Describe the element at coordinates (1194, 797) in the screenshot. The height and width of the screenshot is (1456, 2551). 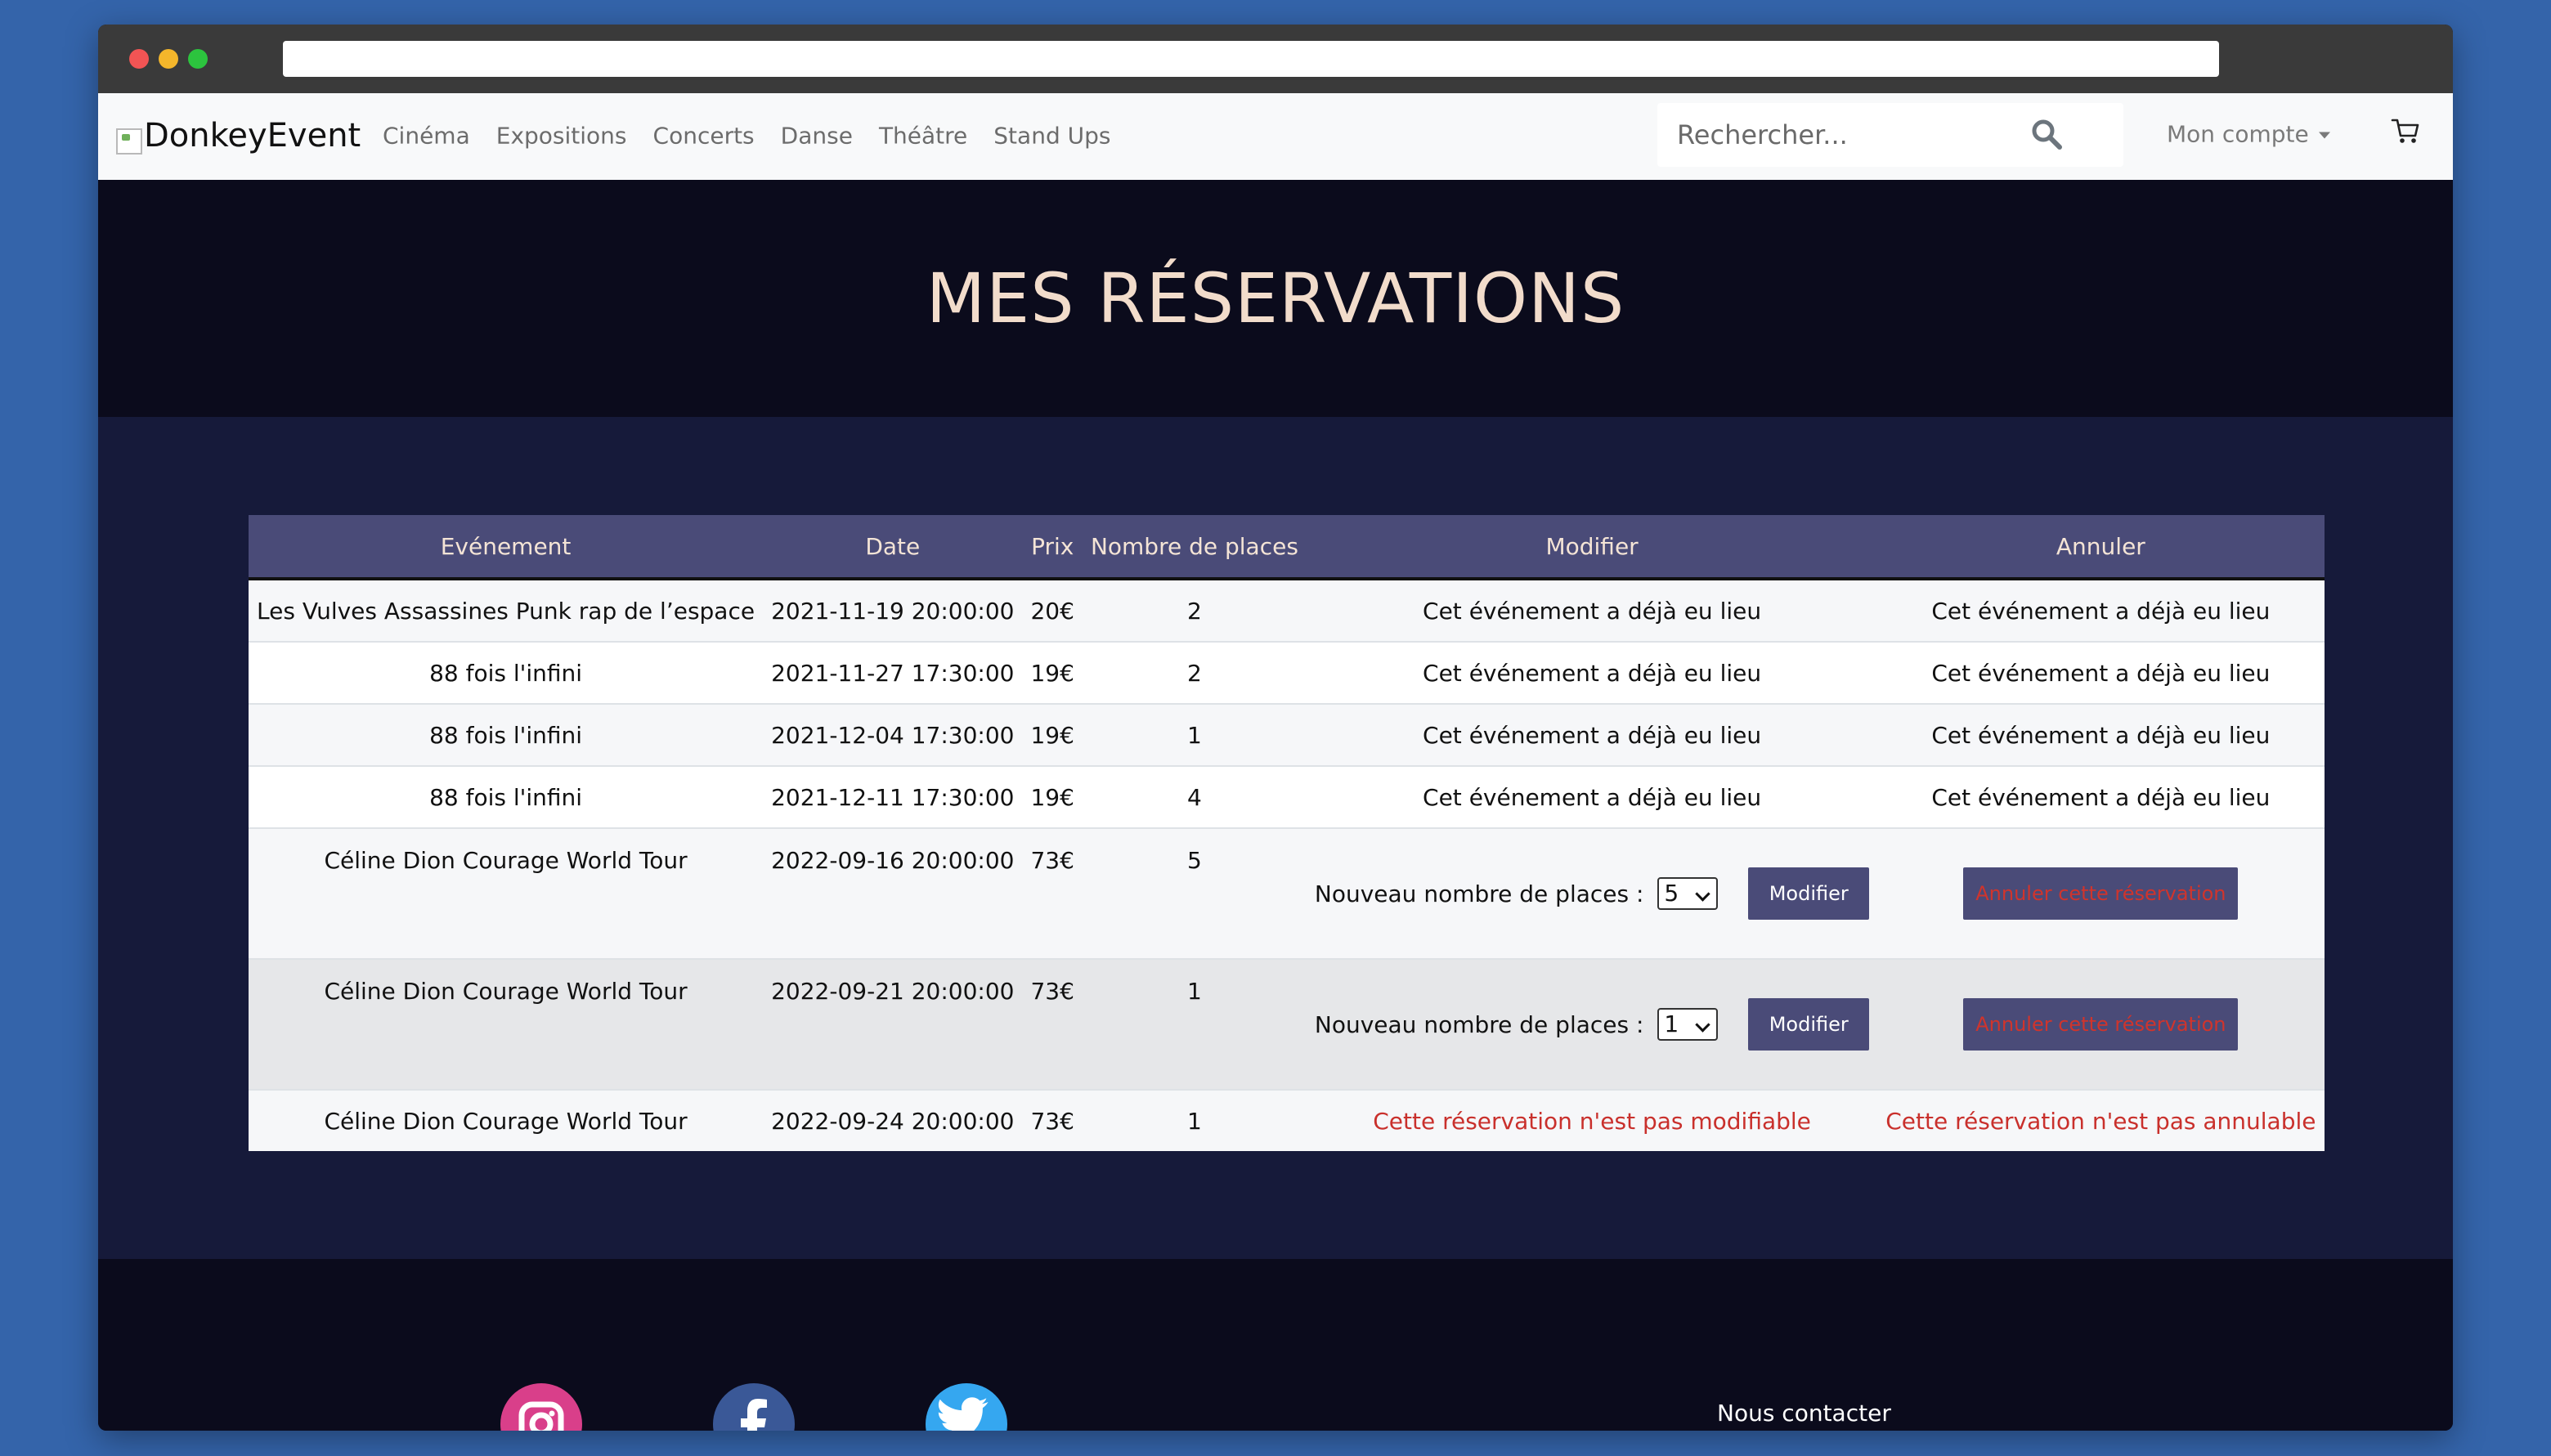
I see `cell-places: 4` at that location.